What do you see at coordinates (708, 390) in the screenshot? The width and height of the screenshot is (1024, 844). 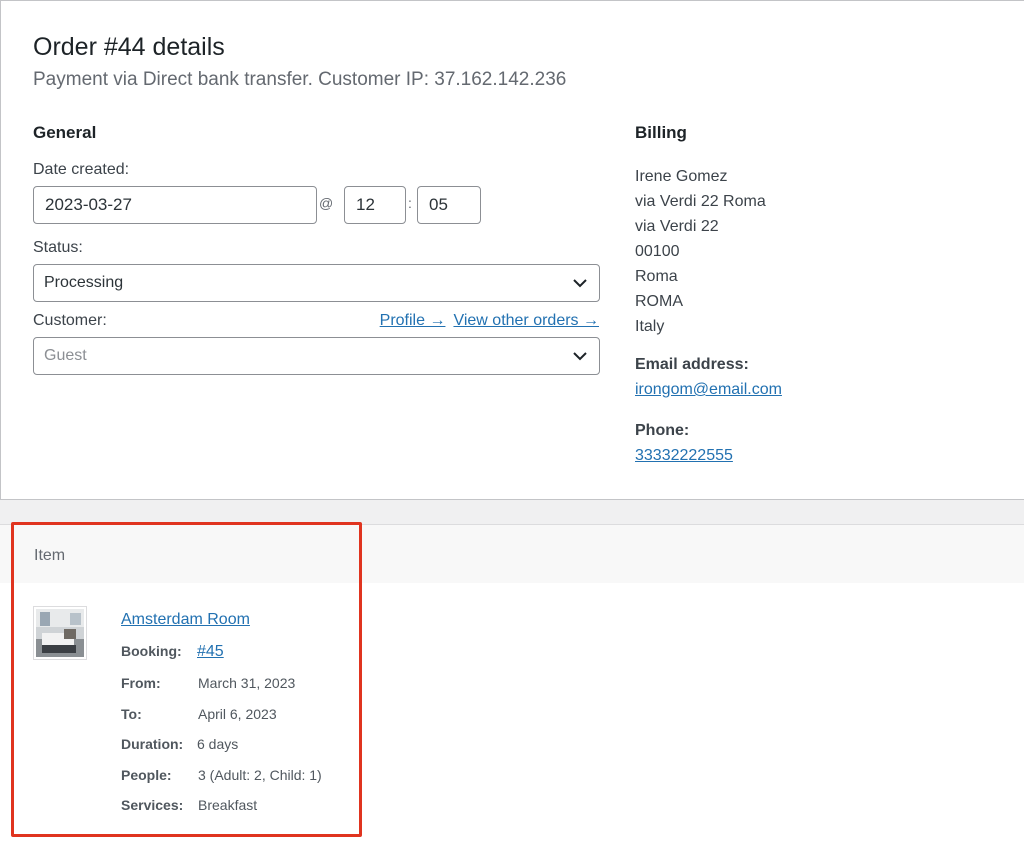 I see `email-link: irongom@email.com` at bounding box center [708, 390].